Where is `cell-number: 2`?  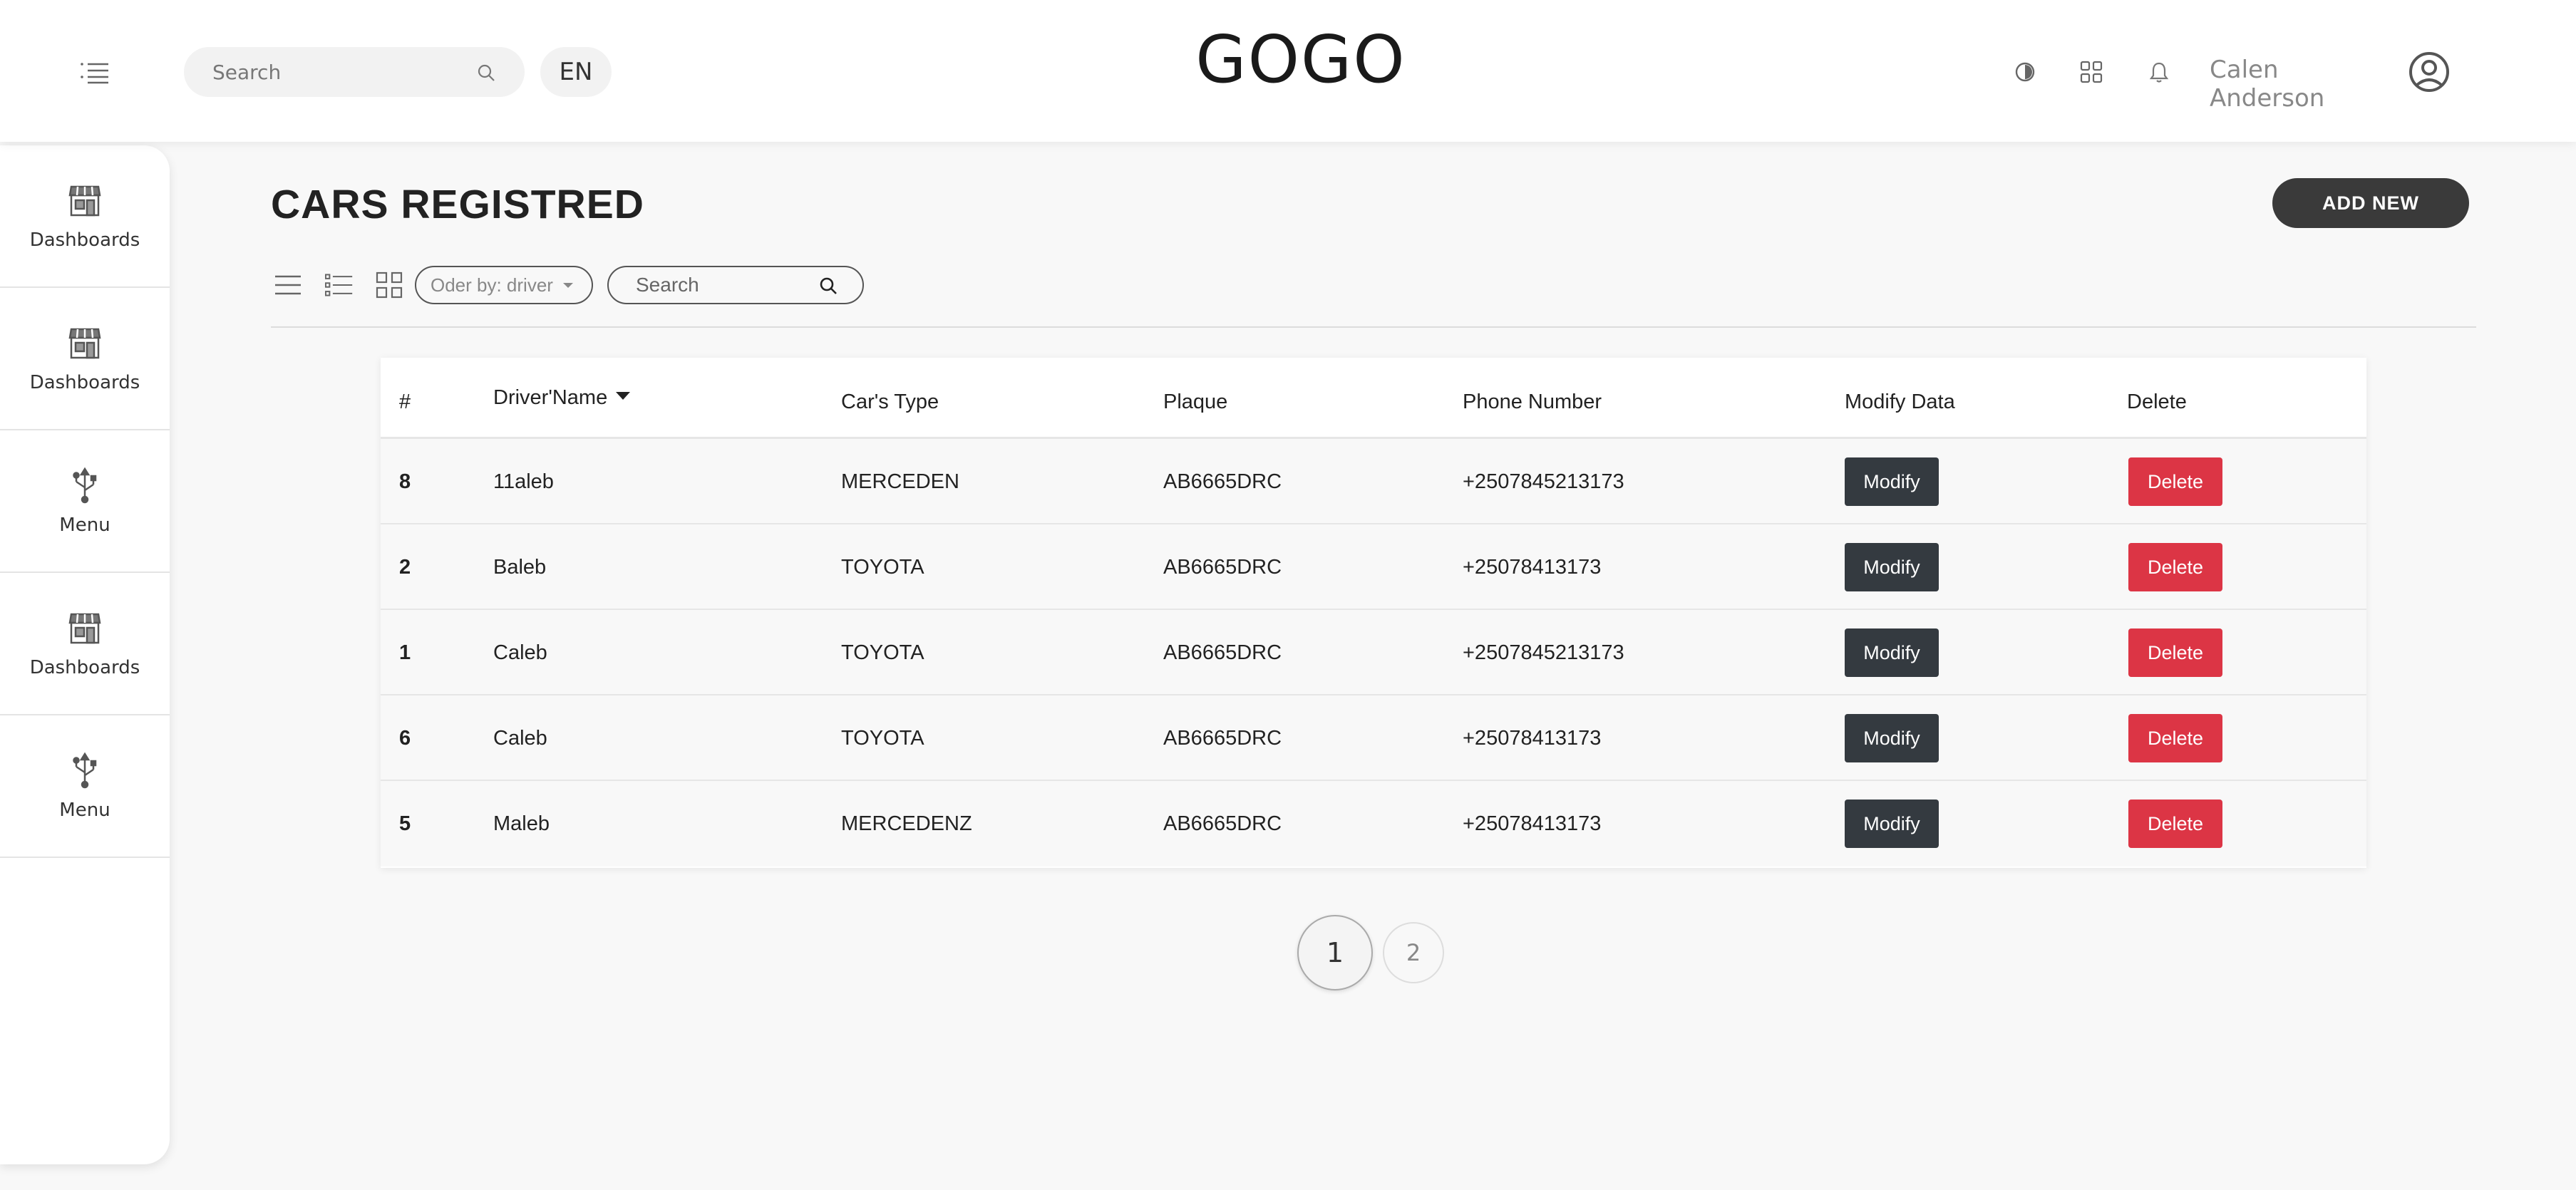
cell-number: 2 is located at coordinates (405, 567).